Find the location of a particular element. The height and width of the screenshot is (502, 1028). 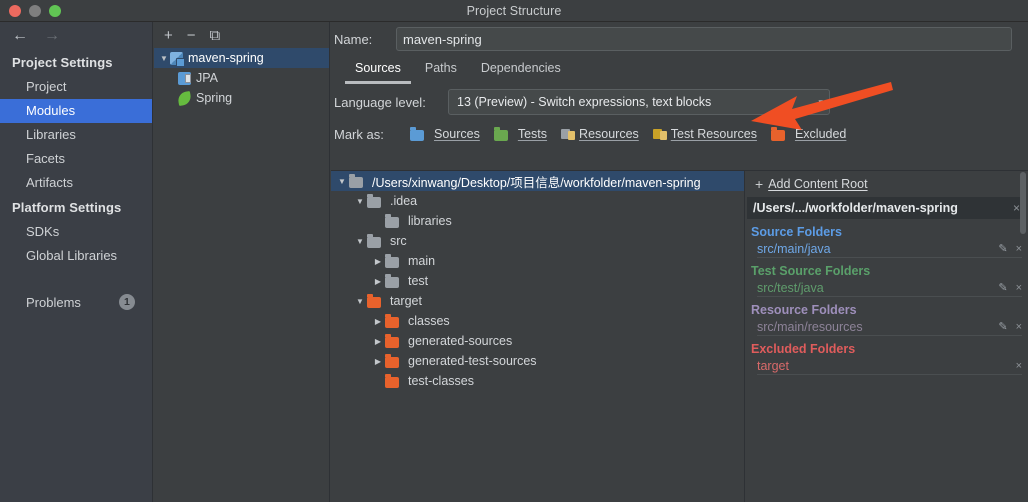

sidebar-item-libraries: Libraries is located at coordinates (76, 135).